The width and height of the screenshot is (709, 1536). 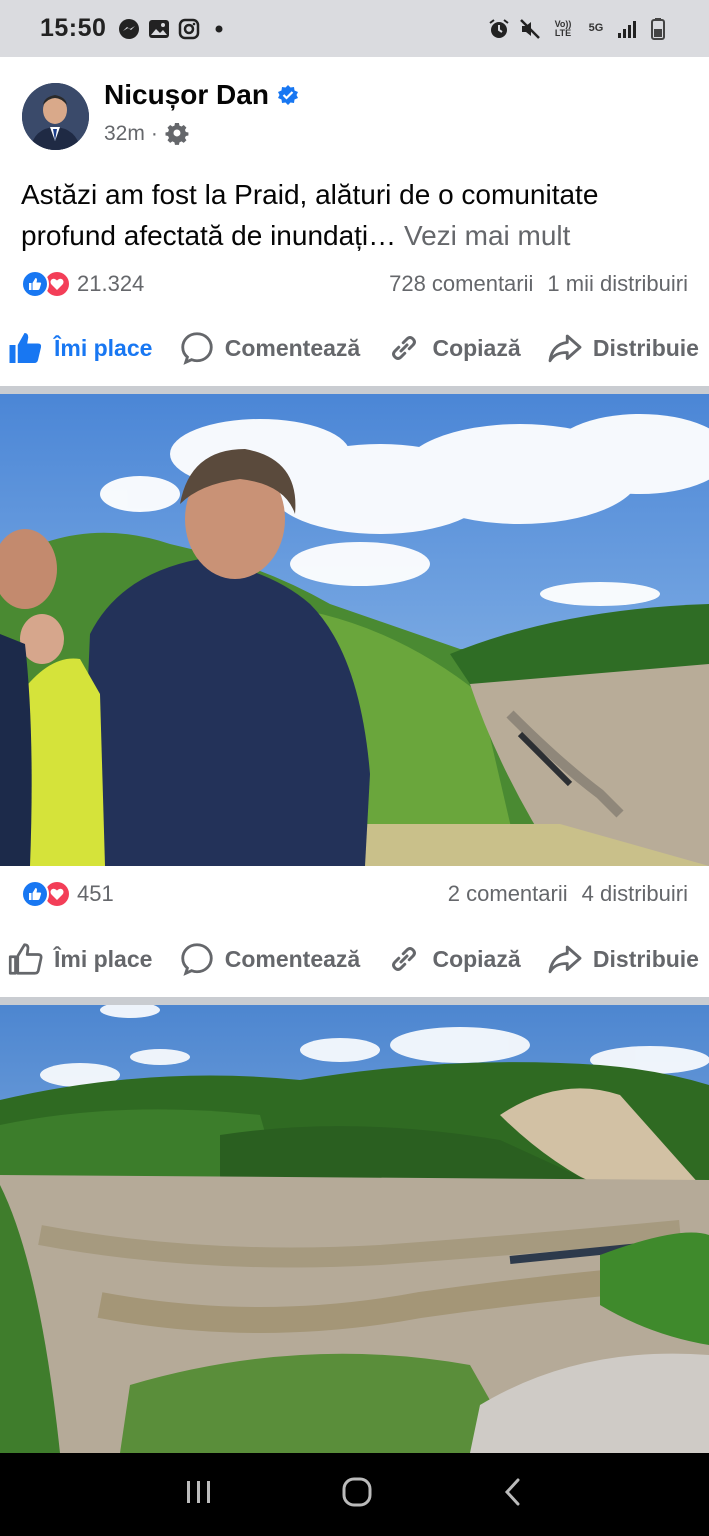 What do you see at coordinates (124, 134) in the screenshot?
I see `post-time: 32m` at bounding box center [124, 134].